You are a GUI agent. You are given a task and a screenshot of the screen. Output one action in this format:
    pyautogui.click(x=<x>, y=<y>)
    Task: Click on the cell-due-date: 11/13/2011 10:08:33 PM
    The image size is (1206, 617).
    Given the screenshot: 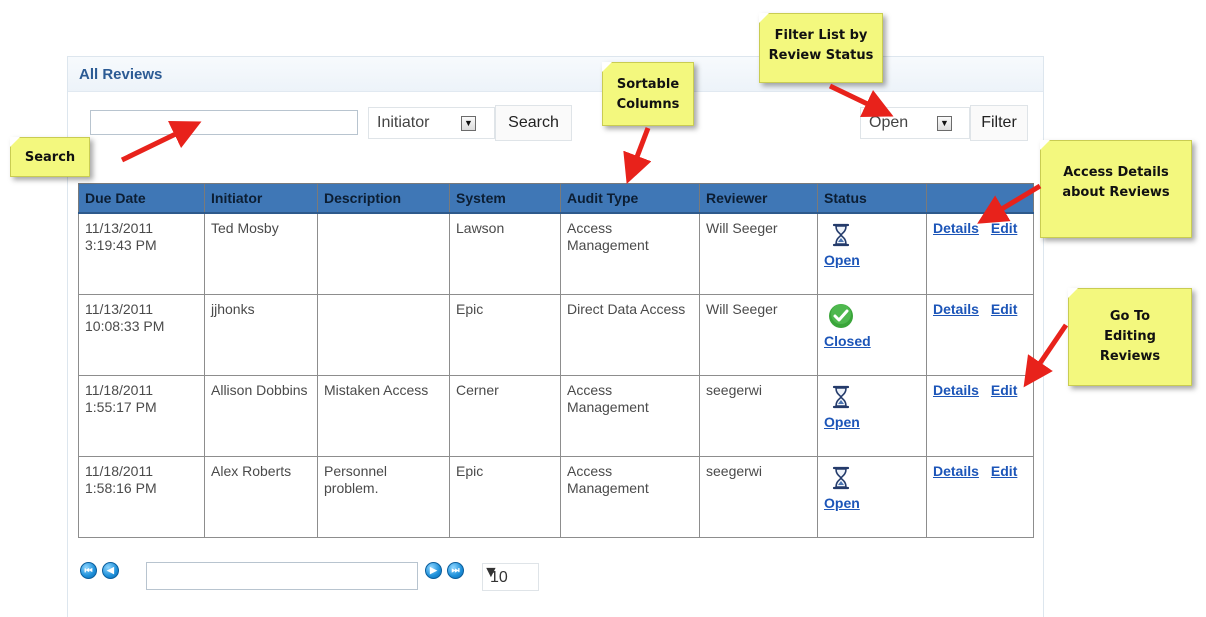 What is the action you would take?
    pyautogui.click(x=141, y=334)
    